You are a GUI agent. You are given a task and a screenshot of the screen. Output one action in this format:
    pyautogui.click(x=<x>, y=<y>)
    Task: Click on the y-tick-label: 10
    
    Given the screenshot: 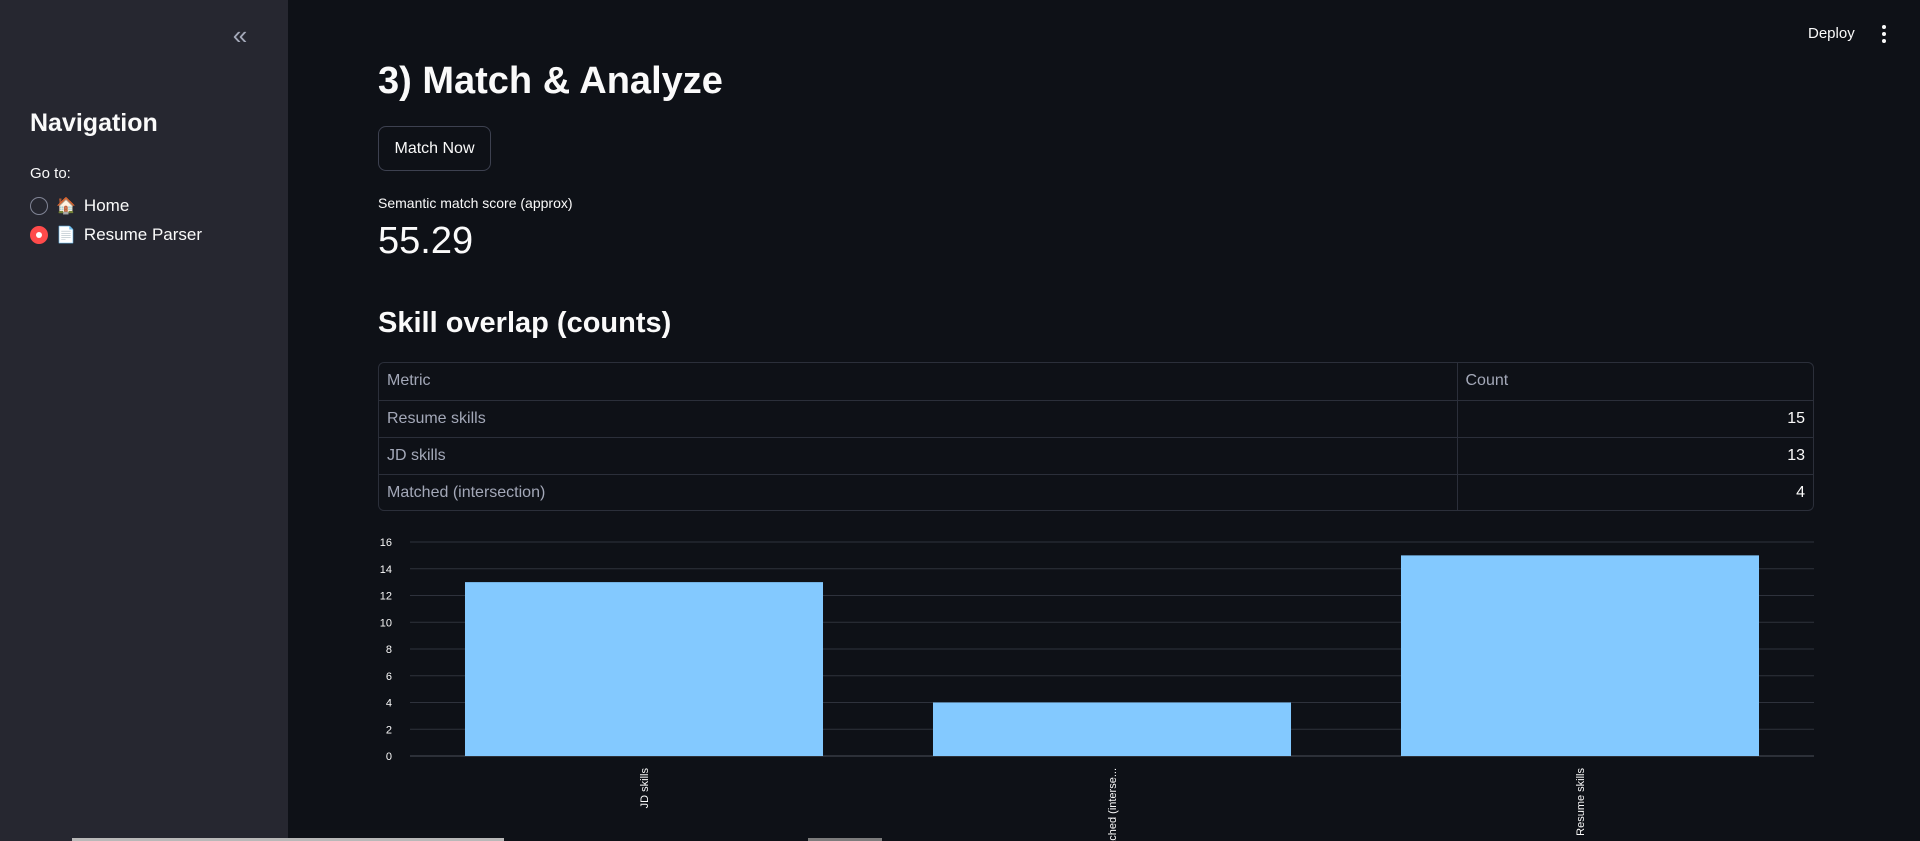 What is the action you would take?
    pyautogui.click(x=386, y=623)
    